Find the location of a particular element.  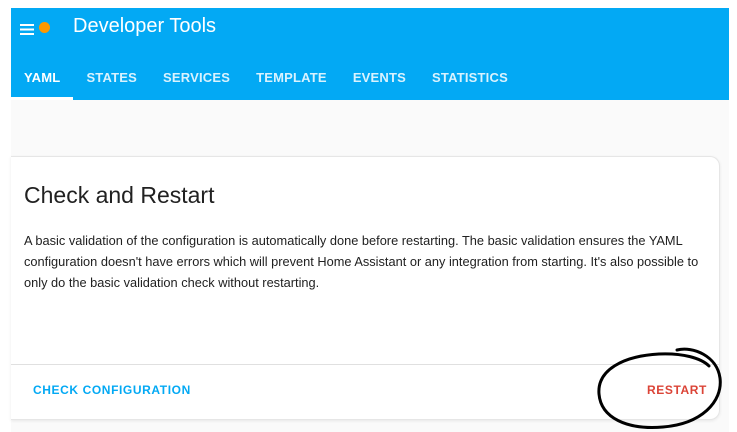

tab-label: STATES is located at coordinates (111, 77).